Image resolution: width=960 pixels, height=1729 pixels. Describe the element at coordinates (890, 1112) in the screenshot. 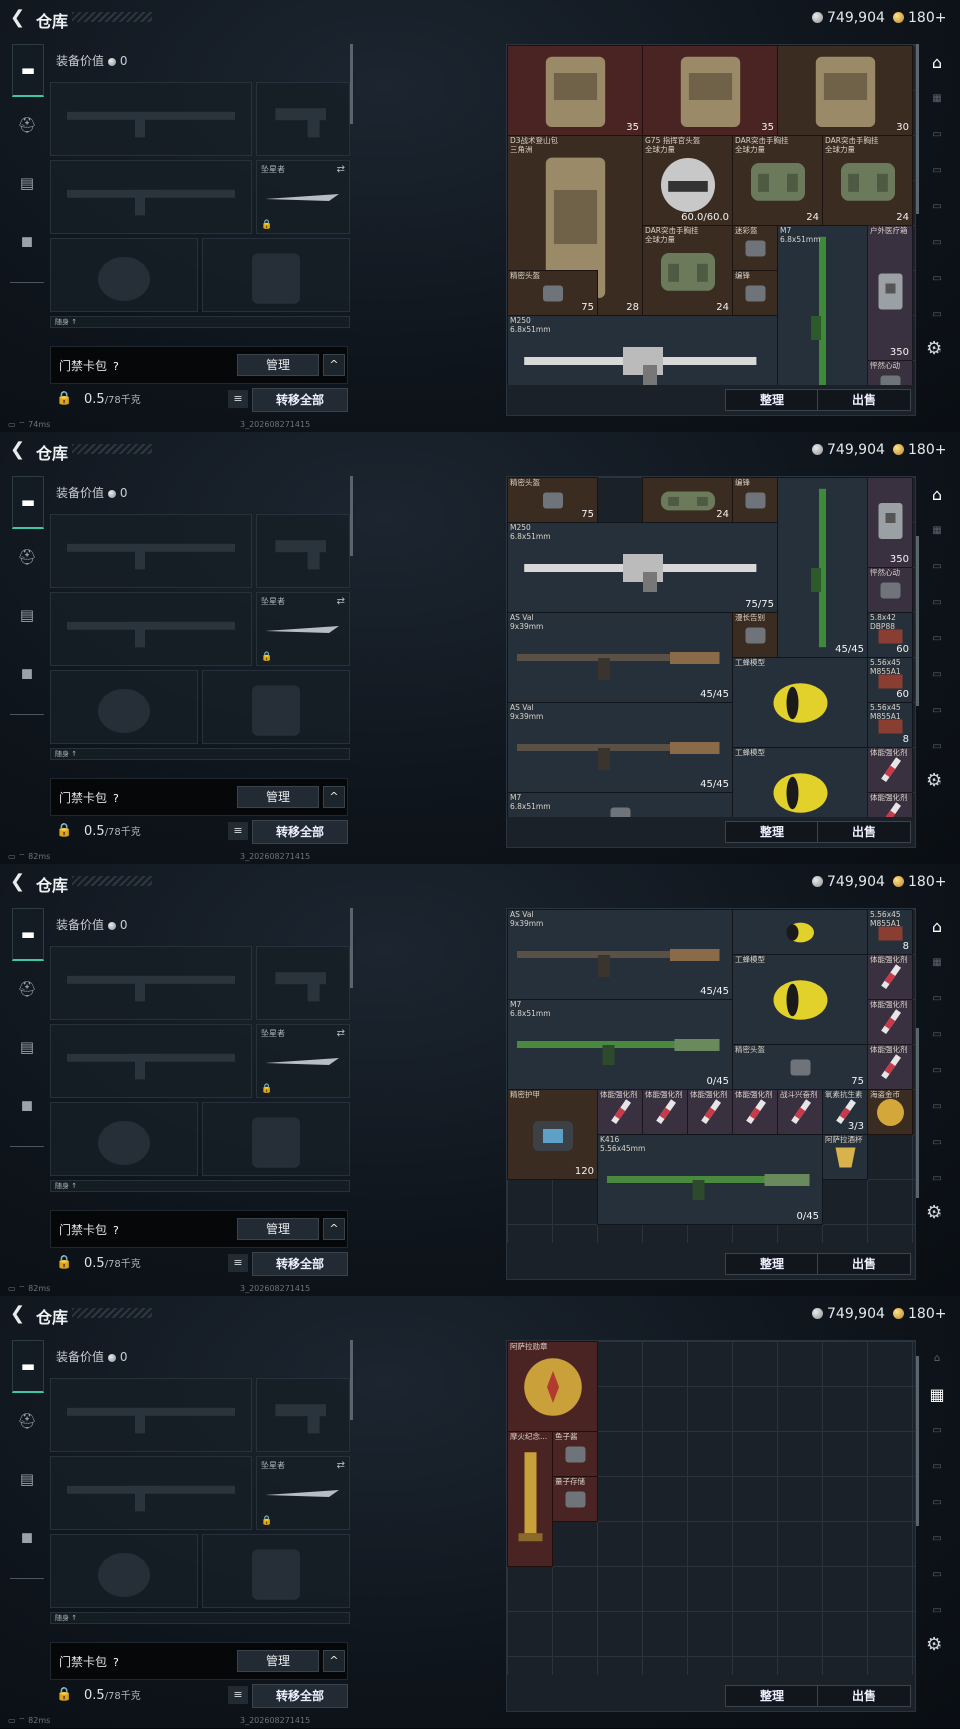

I see `inventory-item: 海盗金币` at that location.